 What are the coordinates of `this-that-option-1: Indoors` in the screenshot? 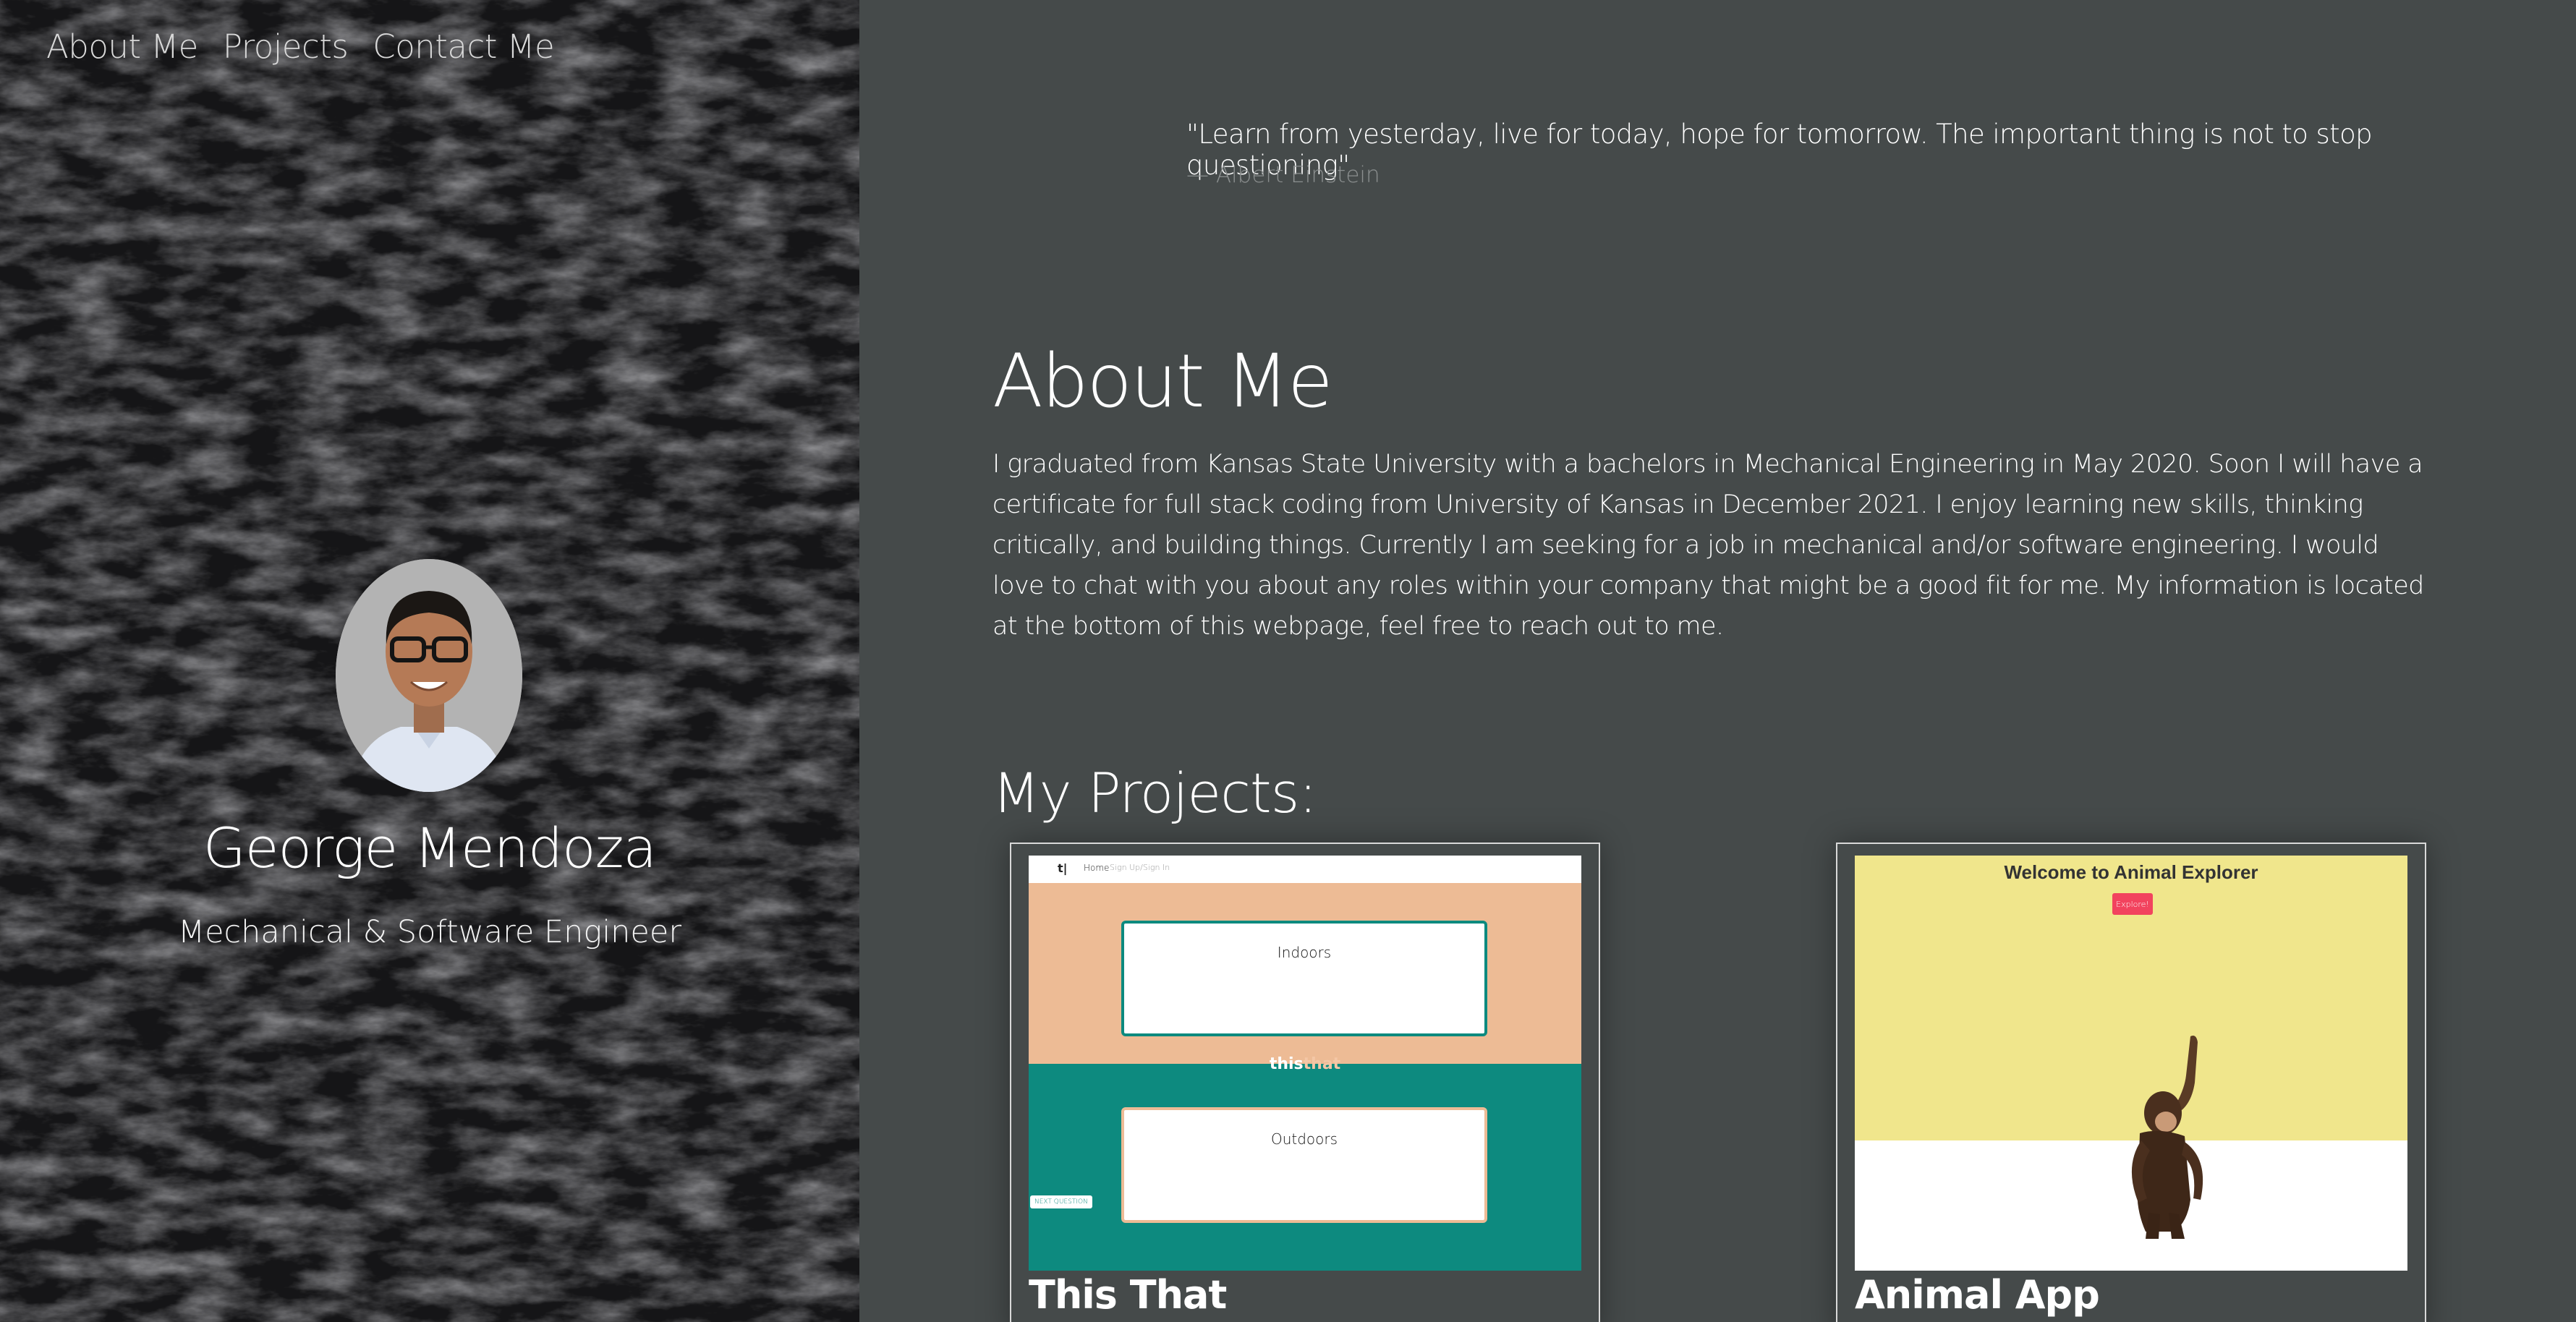 It's located at (1304, 978).